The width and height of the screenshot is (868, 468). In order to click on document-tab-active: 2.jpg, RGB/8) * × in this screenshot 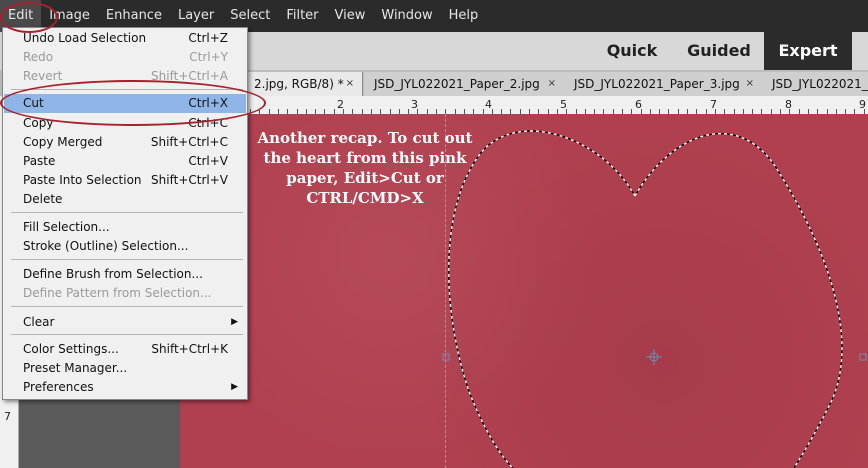, I will do `click(304, 84)`.